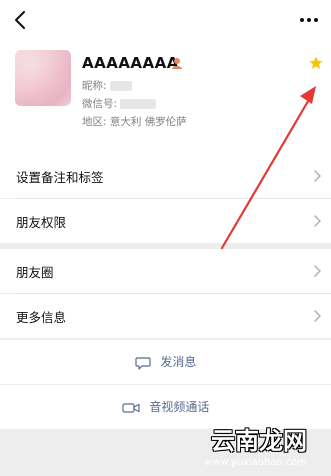 The height and width of the screenshot is (476, 331). Describe the element at coordinates (41, 317) in the screenshot. I see `more-info-label: 更多信息` at that location.